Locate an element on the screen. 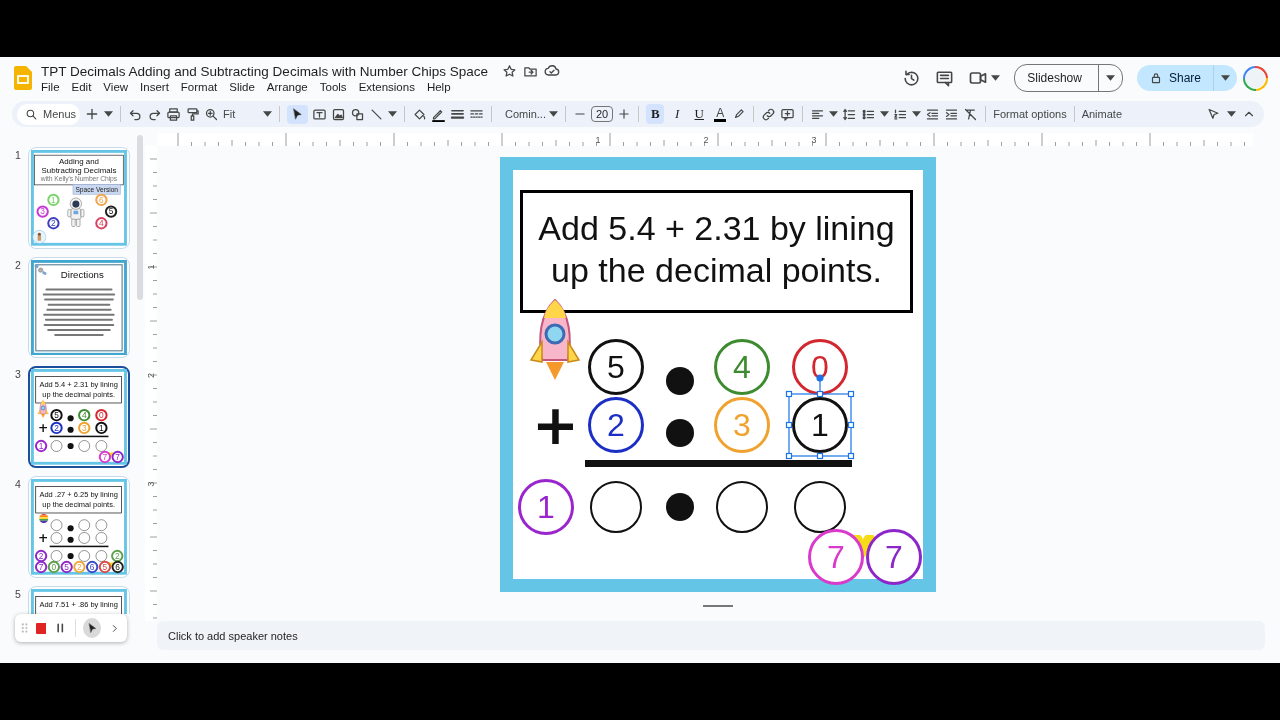 This screenshot has height=720, width=1280. decrease-indent-icon is located at coordinates (933, 114).